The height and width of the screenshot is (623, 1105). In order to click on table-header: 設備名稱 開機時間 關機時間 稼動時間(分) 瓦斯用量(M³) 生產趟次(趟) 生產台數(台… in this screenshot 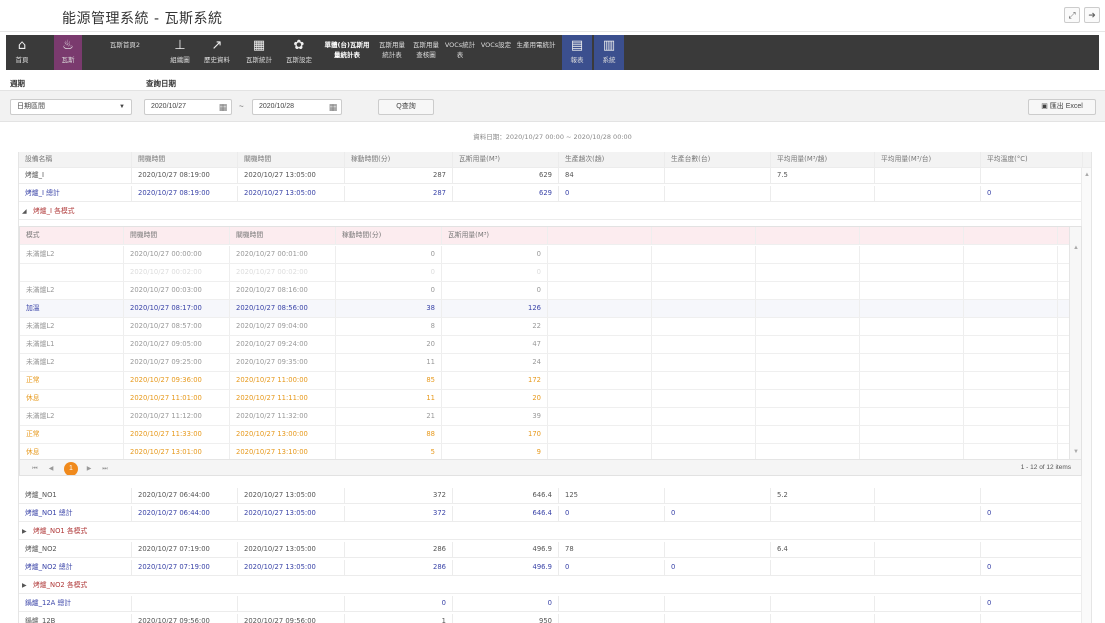, I will do `click(555, 160)`.